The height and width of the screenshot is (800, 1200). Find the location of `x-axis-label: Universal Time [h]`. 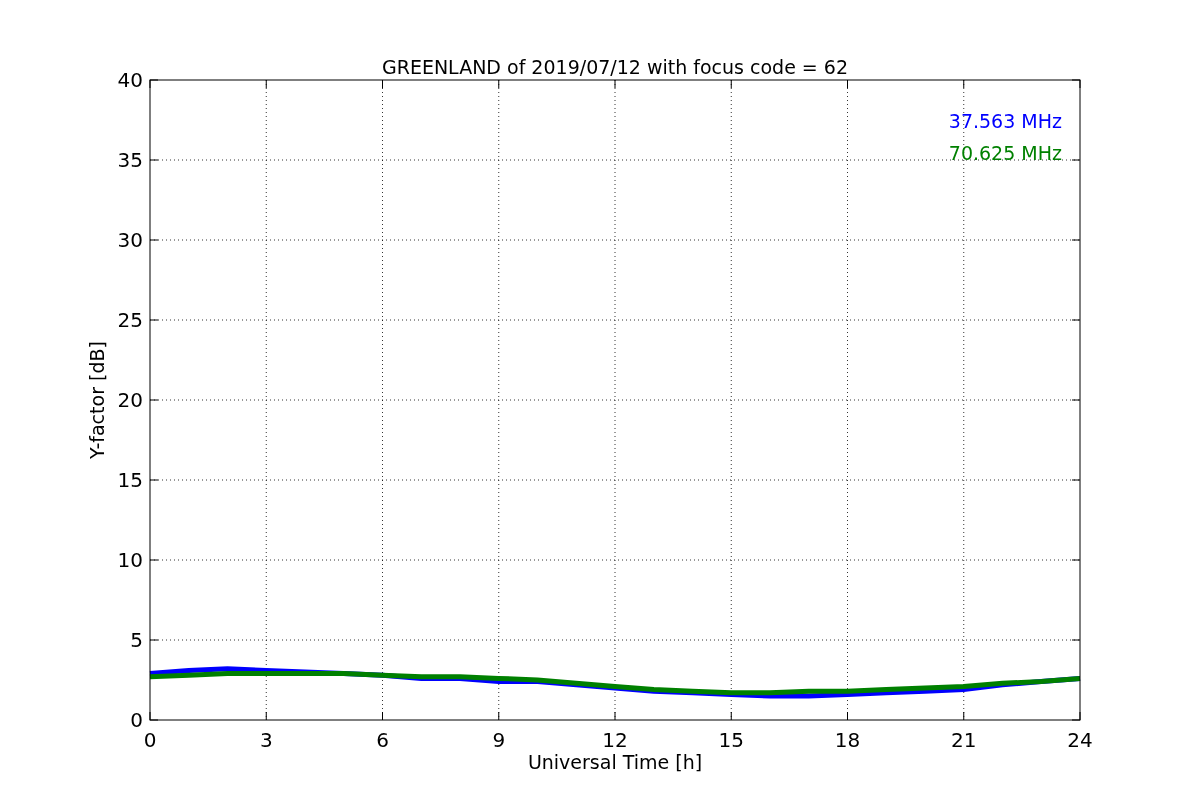

x-axis-label: Universal Time [h] is located at coordinates (615, 762).